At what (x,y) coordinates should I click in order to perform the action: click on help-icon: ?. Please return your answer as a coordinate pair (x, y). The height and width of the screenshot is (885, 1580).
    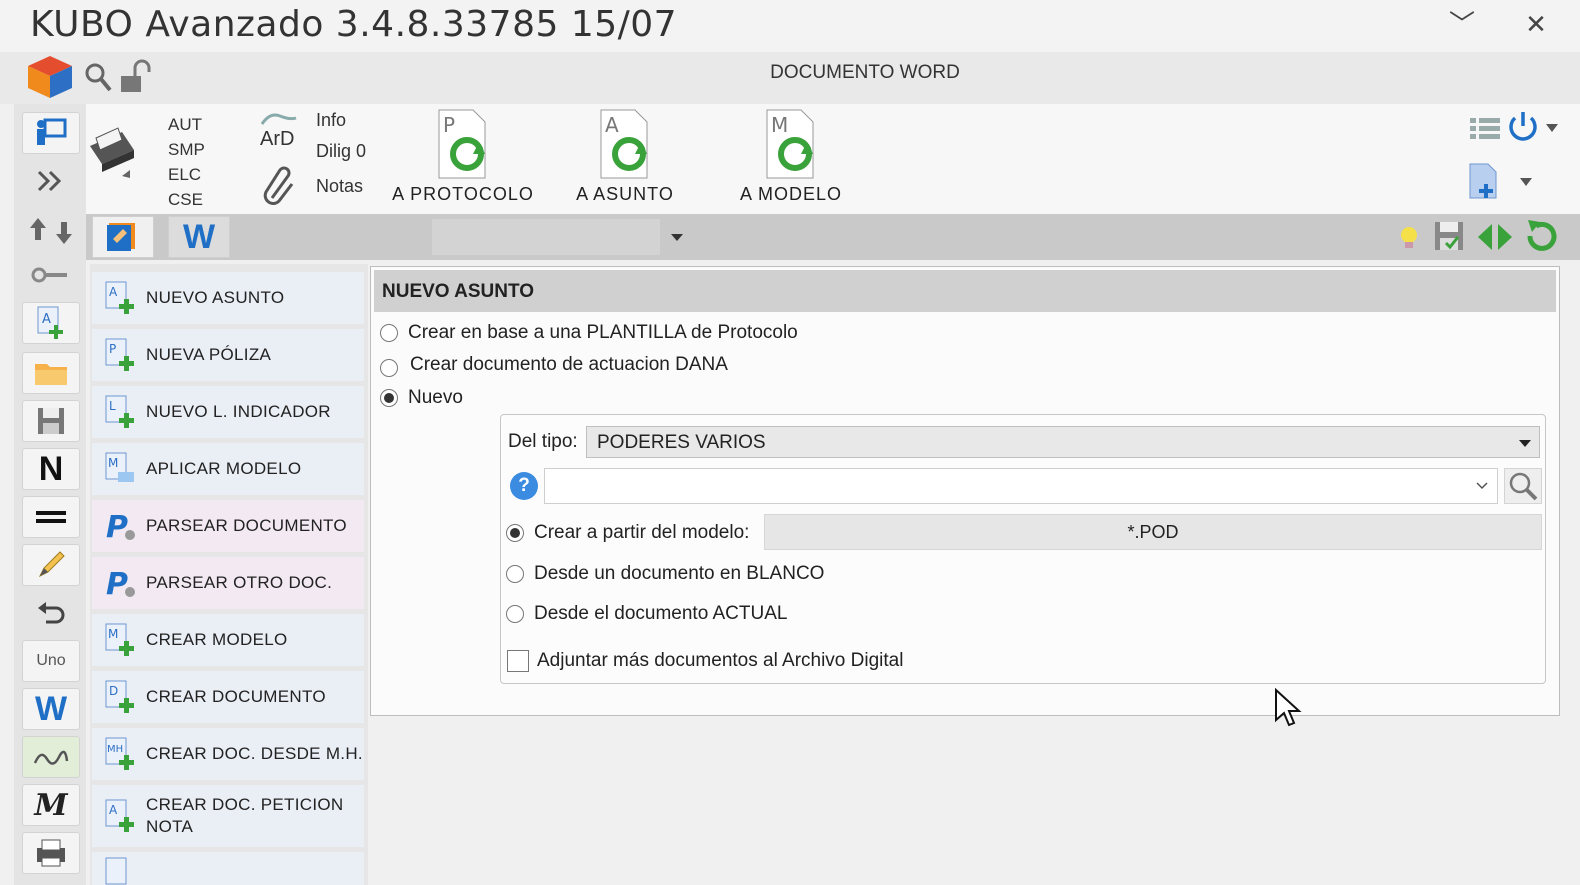
    Looking at the image, I should click on (524, 486).